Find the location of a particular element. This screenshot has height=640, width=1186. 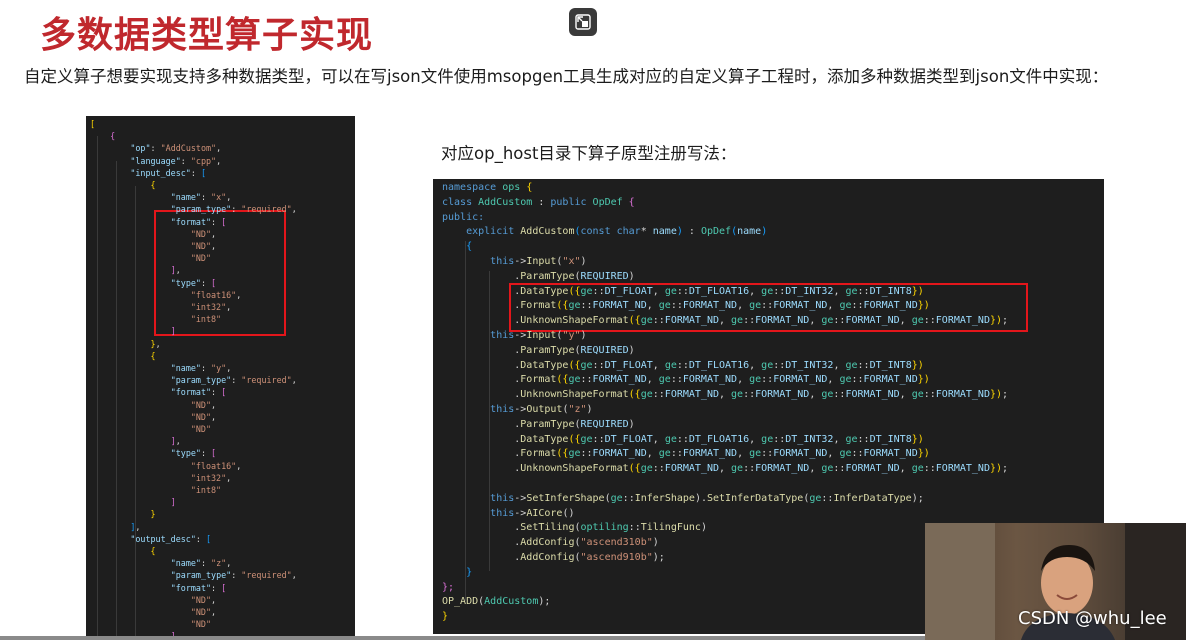

code-token: "ascend910b" is located at coordinates (616, 557).